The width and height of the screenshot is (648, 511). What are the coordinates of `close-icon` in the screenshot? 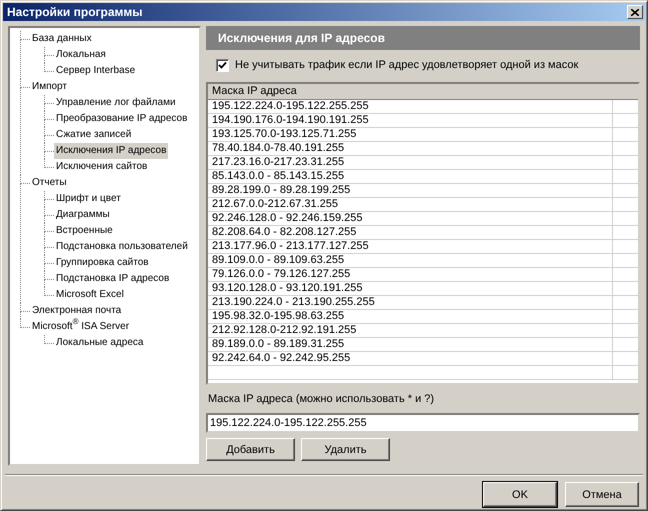 It's located at (635, 12).